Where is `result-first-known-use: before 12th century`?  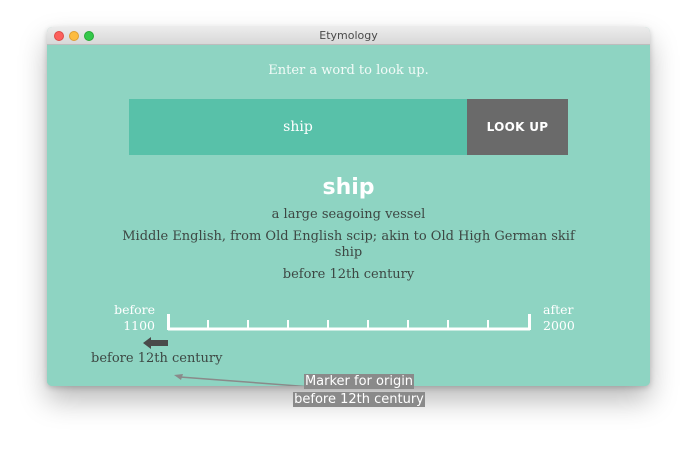
result-first-known-use: before 12th century is located at coordinates (348, 274).